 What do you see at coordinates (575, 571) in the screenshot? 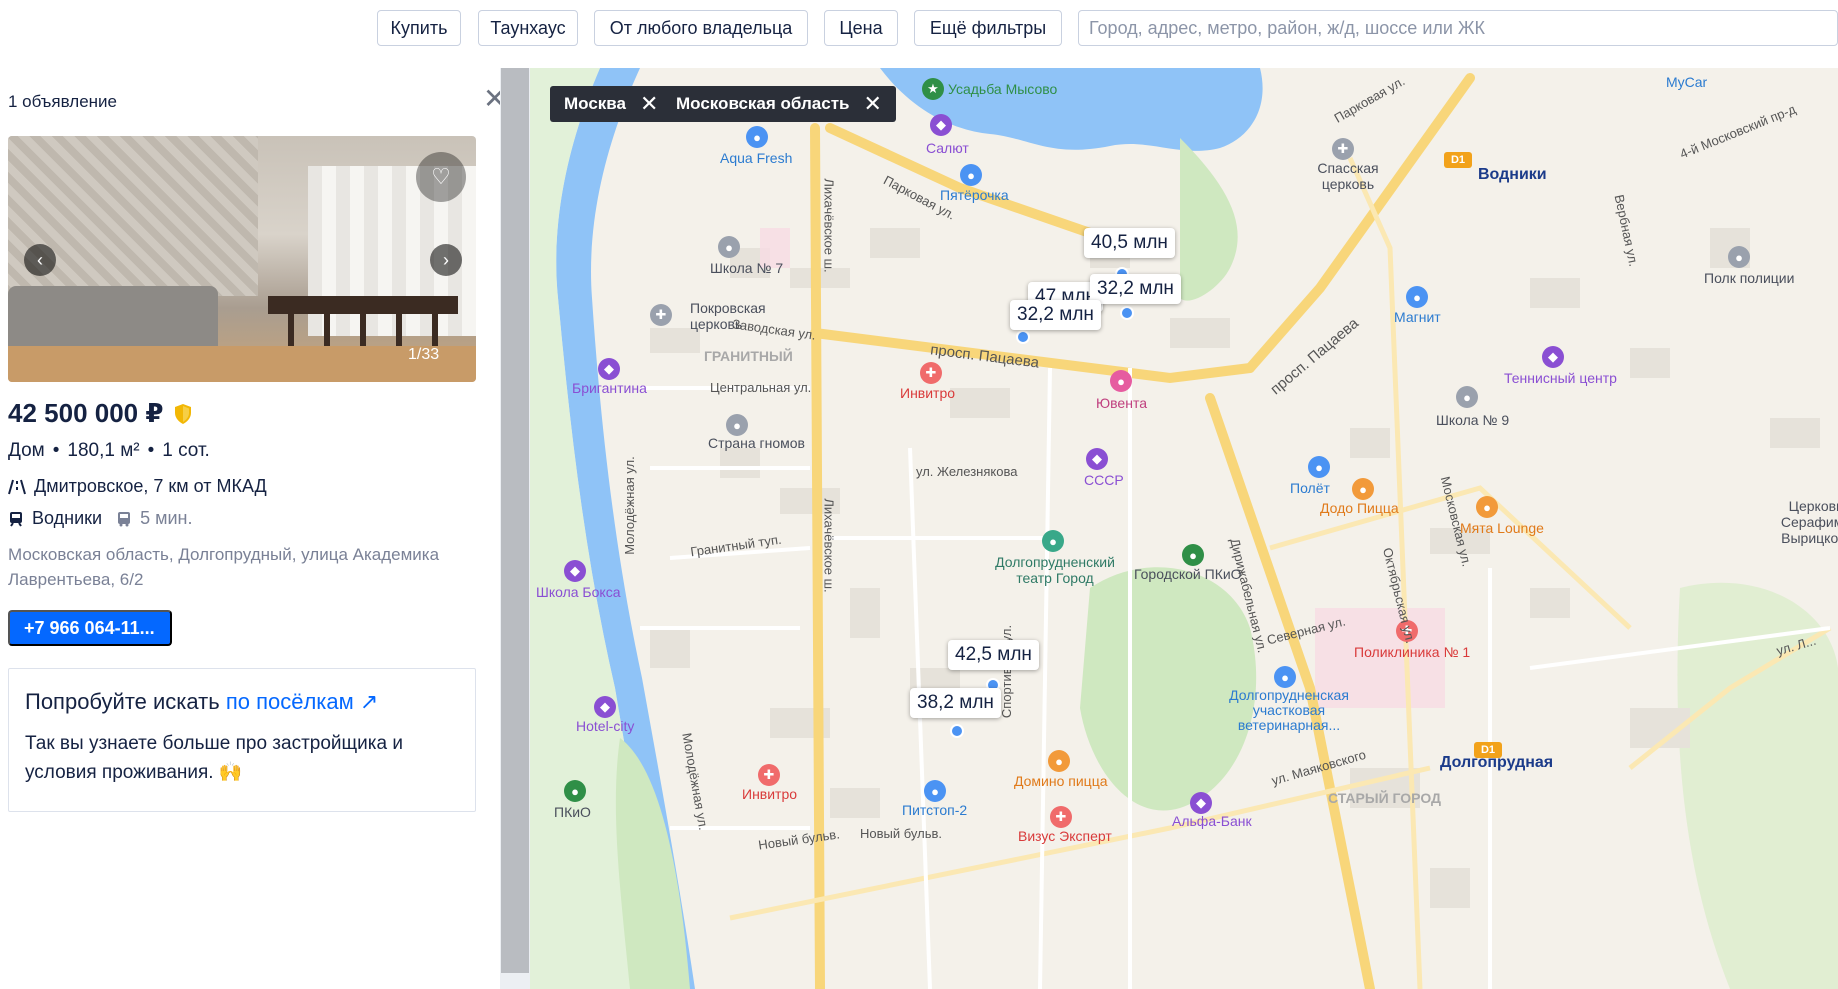
I see `sport-icon: ◆` at bounding box center [575, 571].